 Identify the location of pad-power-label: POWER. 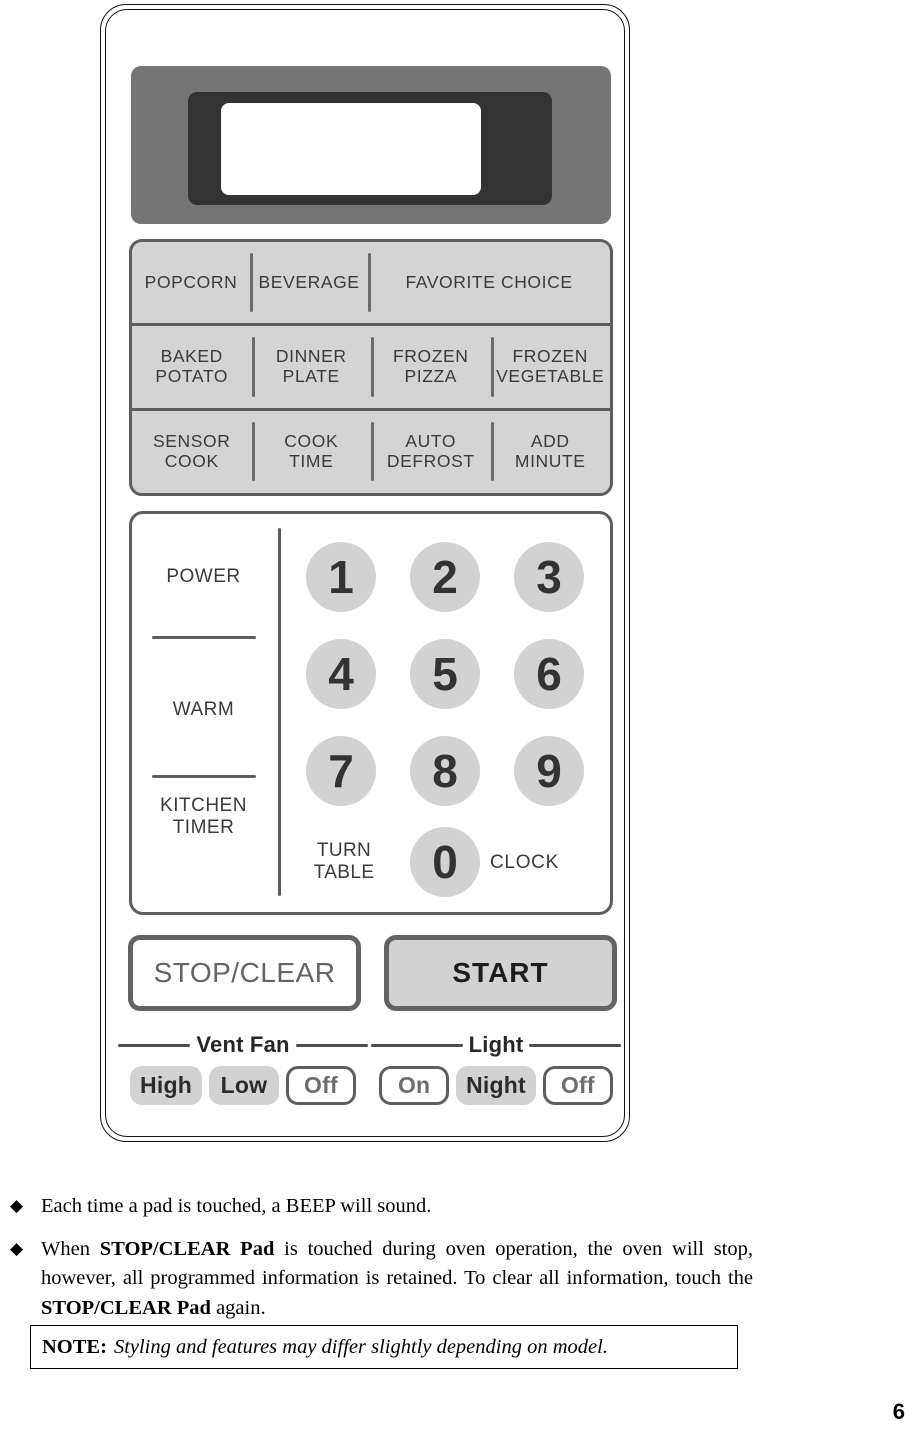
(203, 576).